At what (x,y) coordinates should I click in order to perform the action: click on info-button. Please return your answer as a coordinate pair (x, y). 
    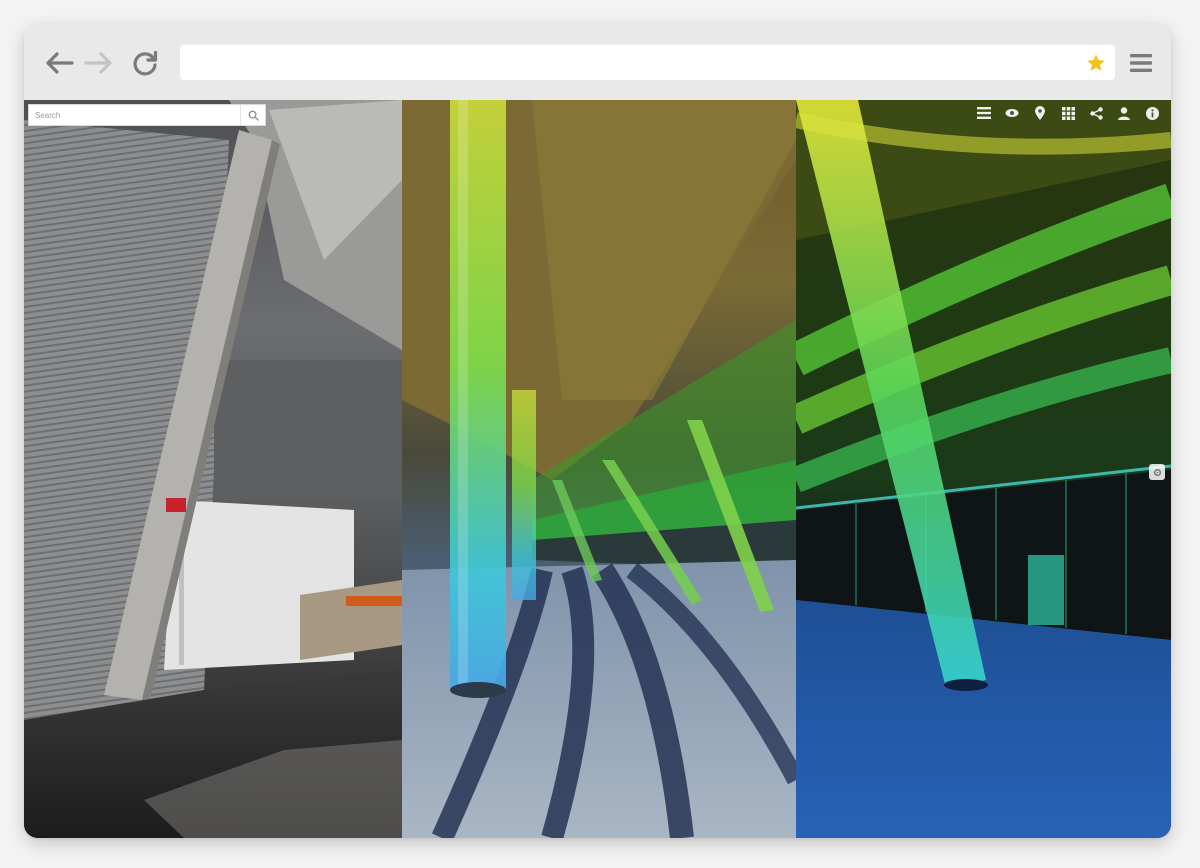
    Looking at the image, I should click on (1152, 113).